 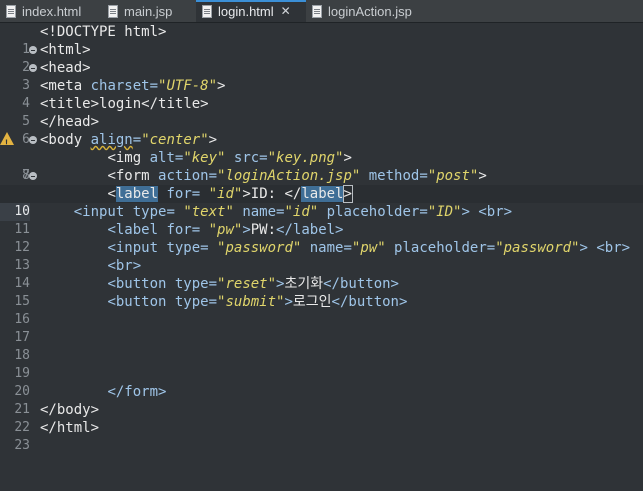 I want to click on code-line: 12 <label for= "pw">PW:</label>, so click(x=321, y=238).